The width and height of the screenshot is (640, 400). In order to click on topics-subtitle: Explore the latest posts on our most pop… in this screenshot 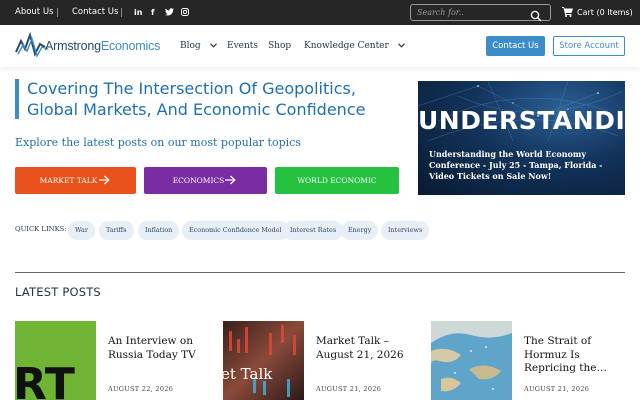, I will do `click(158, 142)`.